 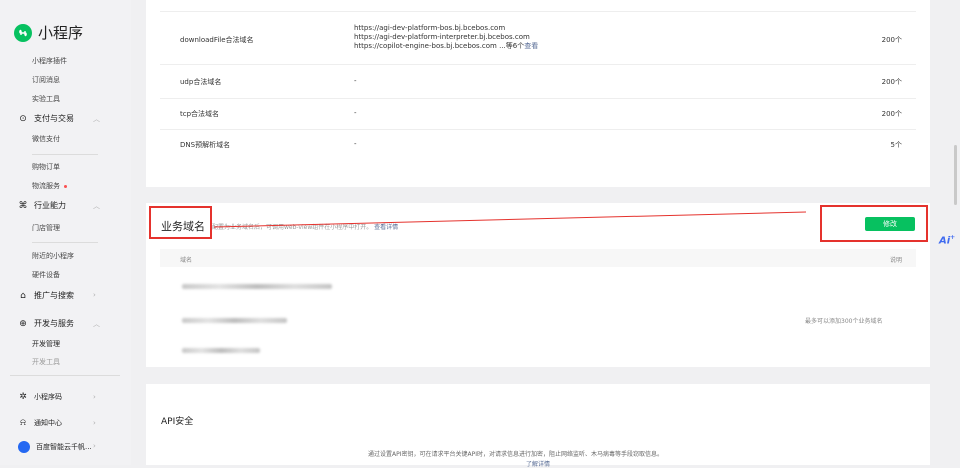 What do you see at coordinates (955, 175) in the screenshot?
I see `scrollbar` at bounding box center [955, 175].